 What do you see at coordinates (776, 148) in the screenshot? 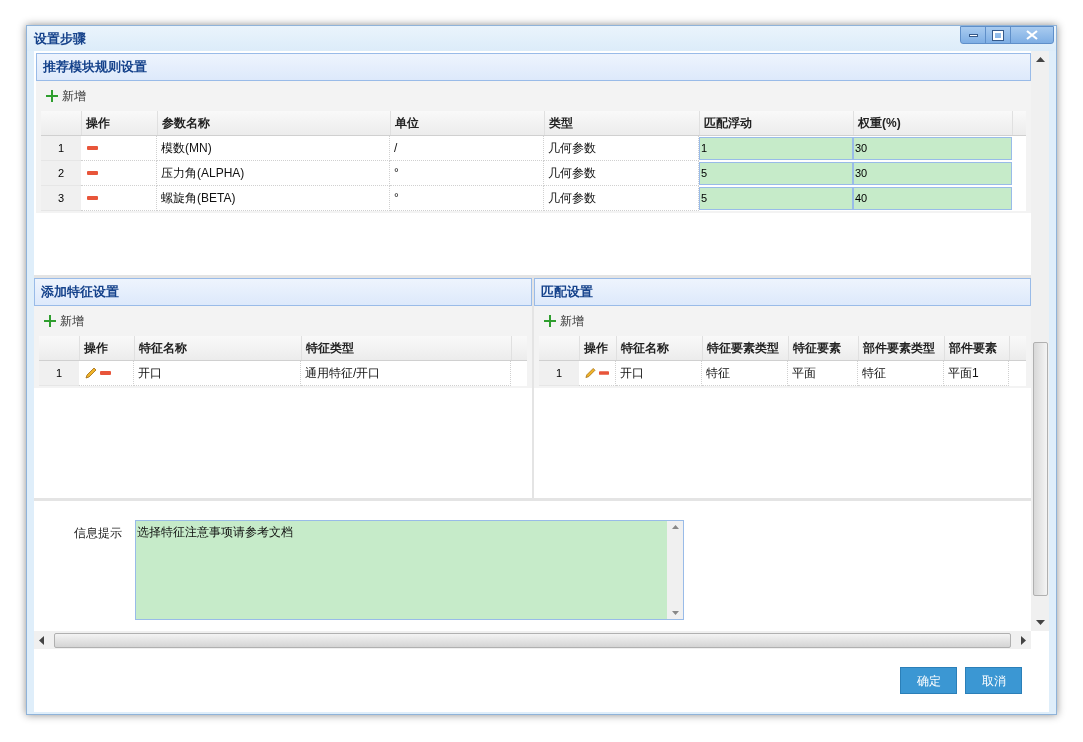
I see `input-field: 1` at bounding box center [776, 148].